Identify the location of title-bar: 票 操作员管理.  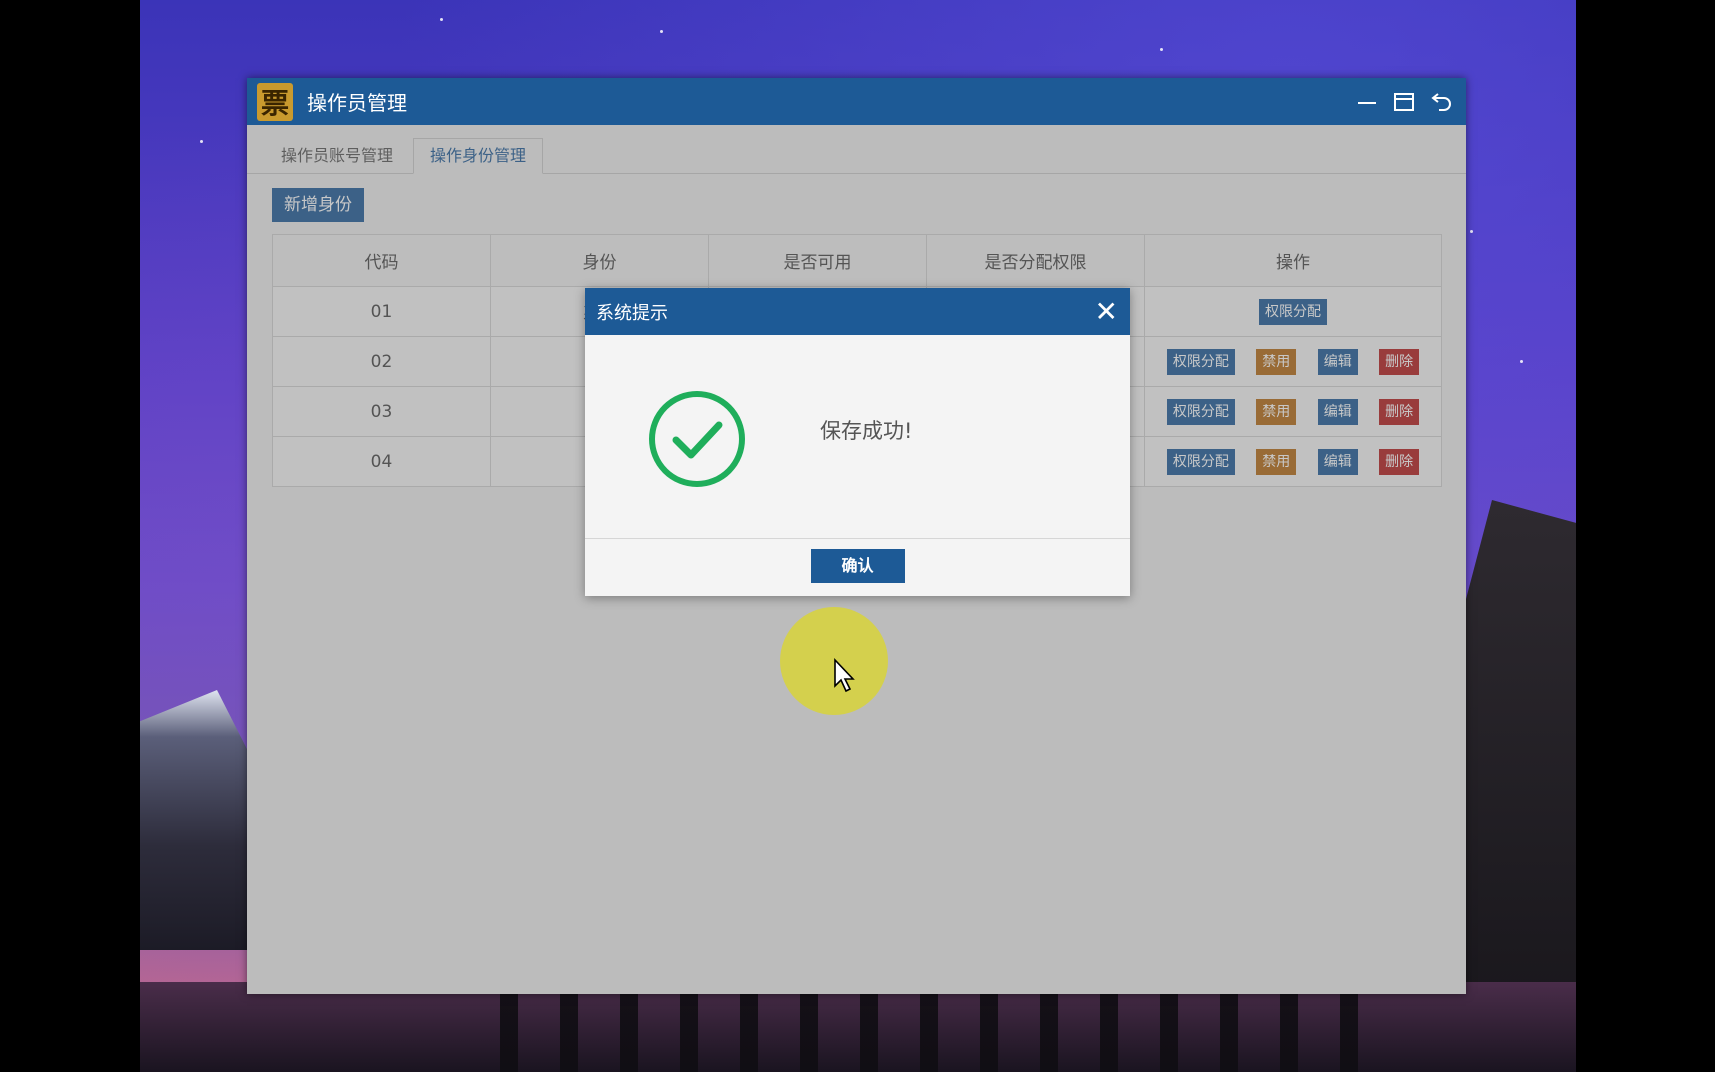
(856, 101).